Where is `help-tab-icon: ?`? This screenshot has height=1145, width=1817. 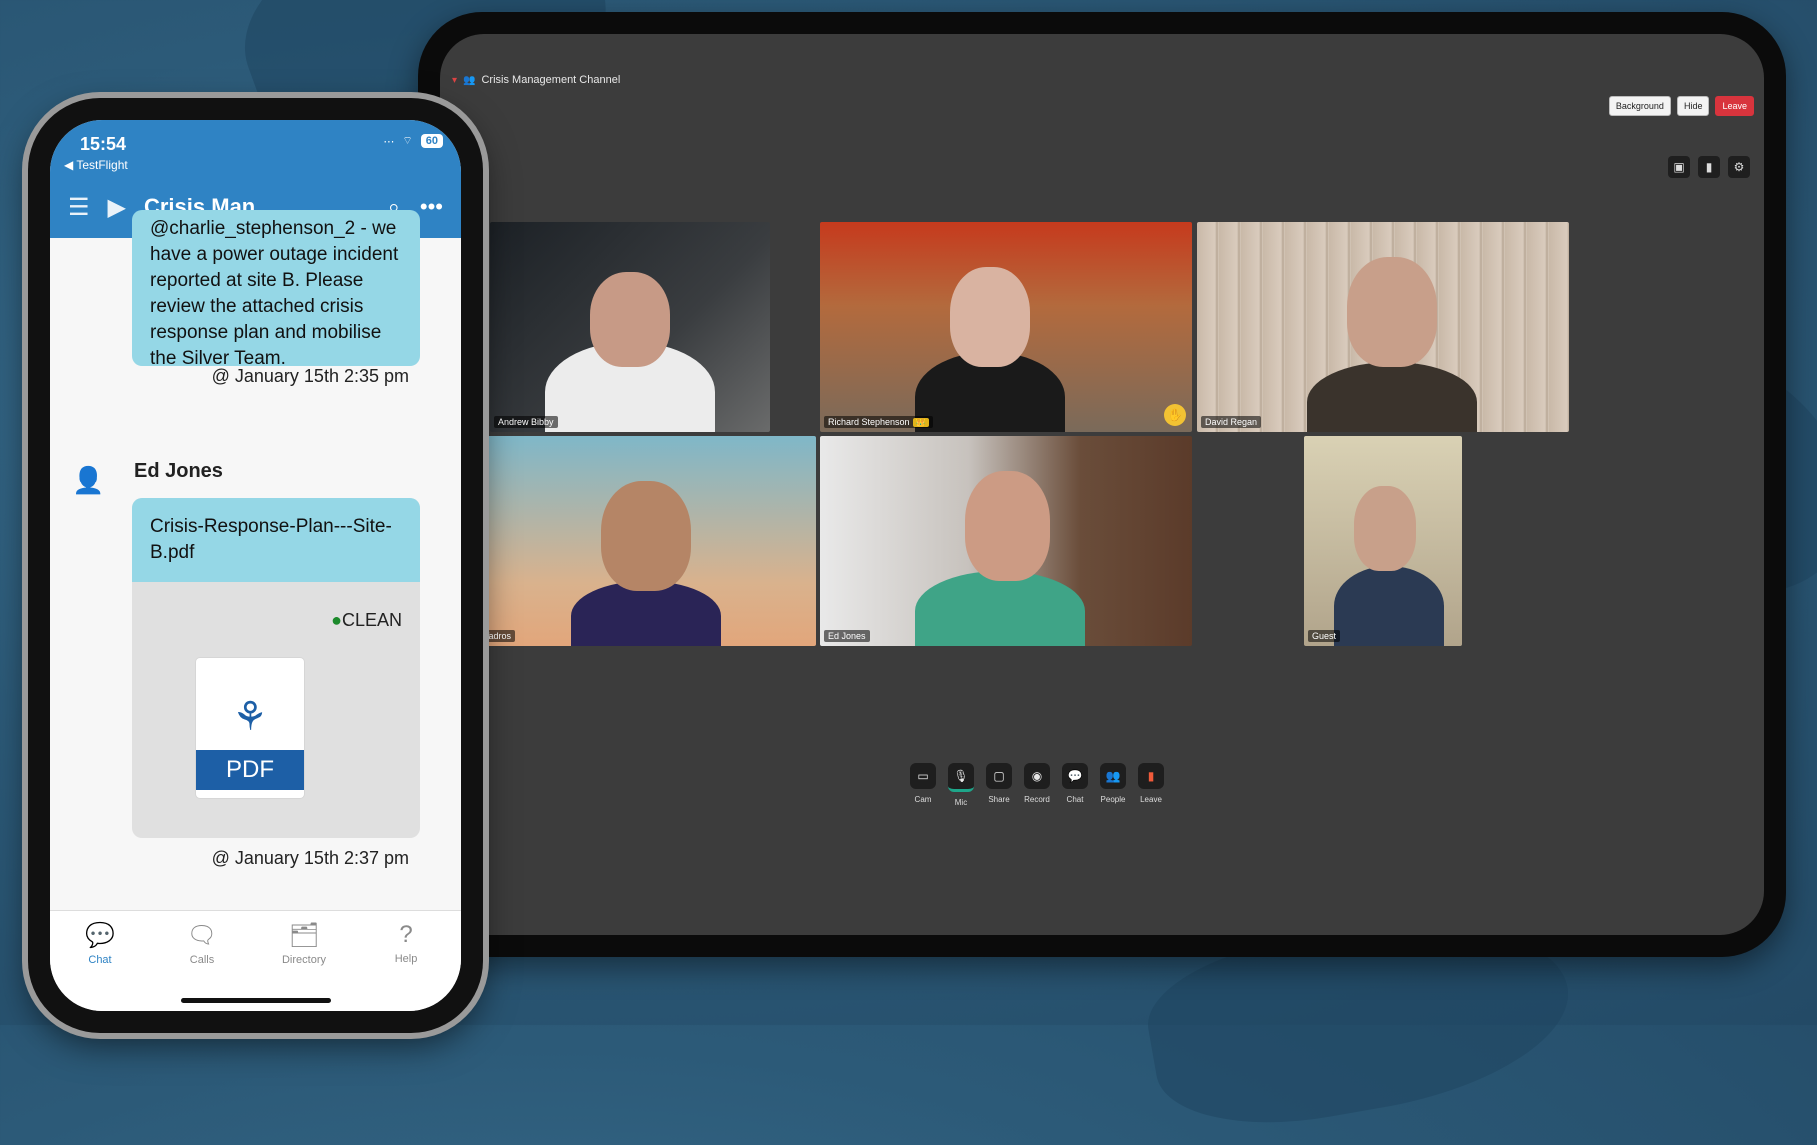
help-tab-icon: ? is located at coordinates (406, 934).